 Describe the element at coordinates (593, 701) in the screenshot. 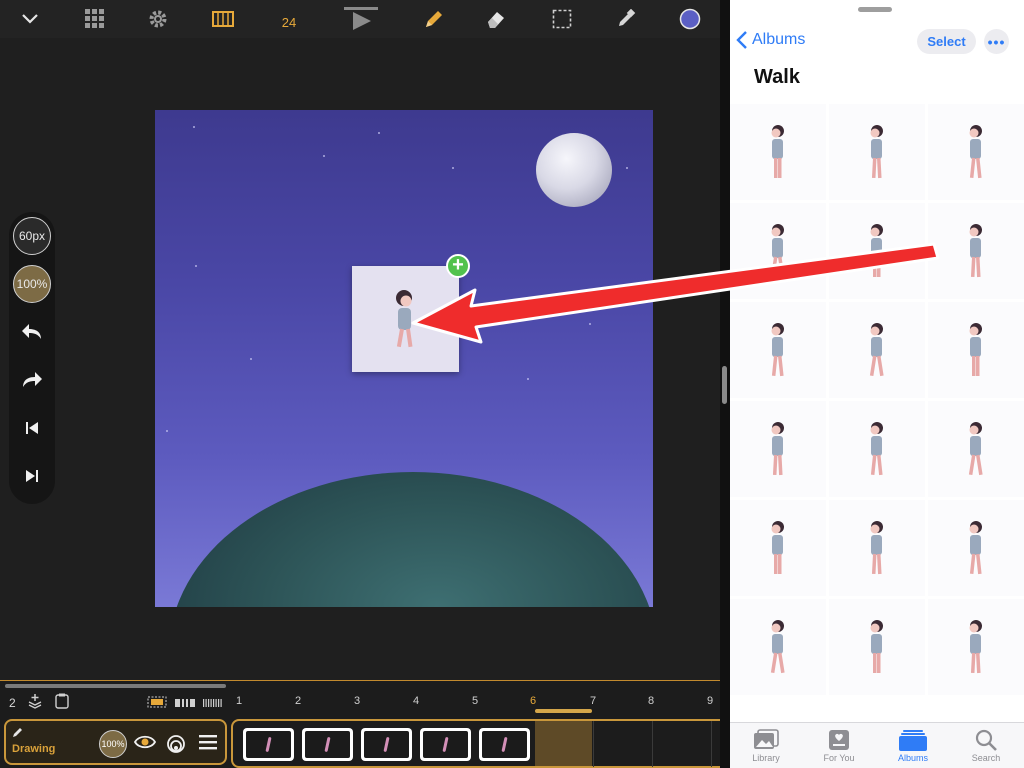

I see `frame-number: 7` at that location.